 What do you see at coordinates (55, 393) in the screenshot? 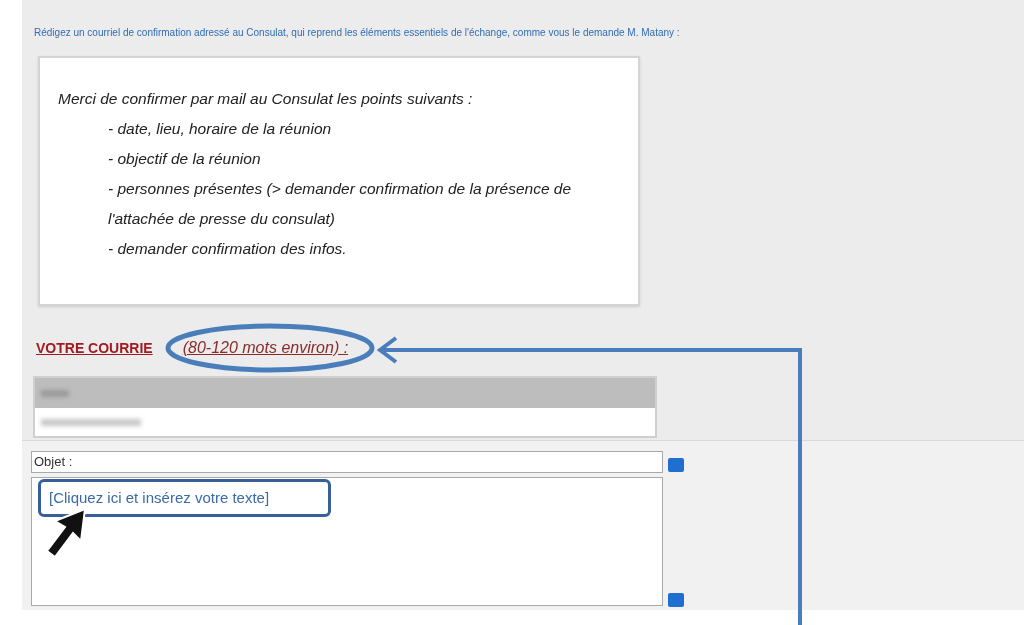
I see `blurred-text` at bounding box center [55, 393].